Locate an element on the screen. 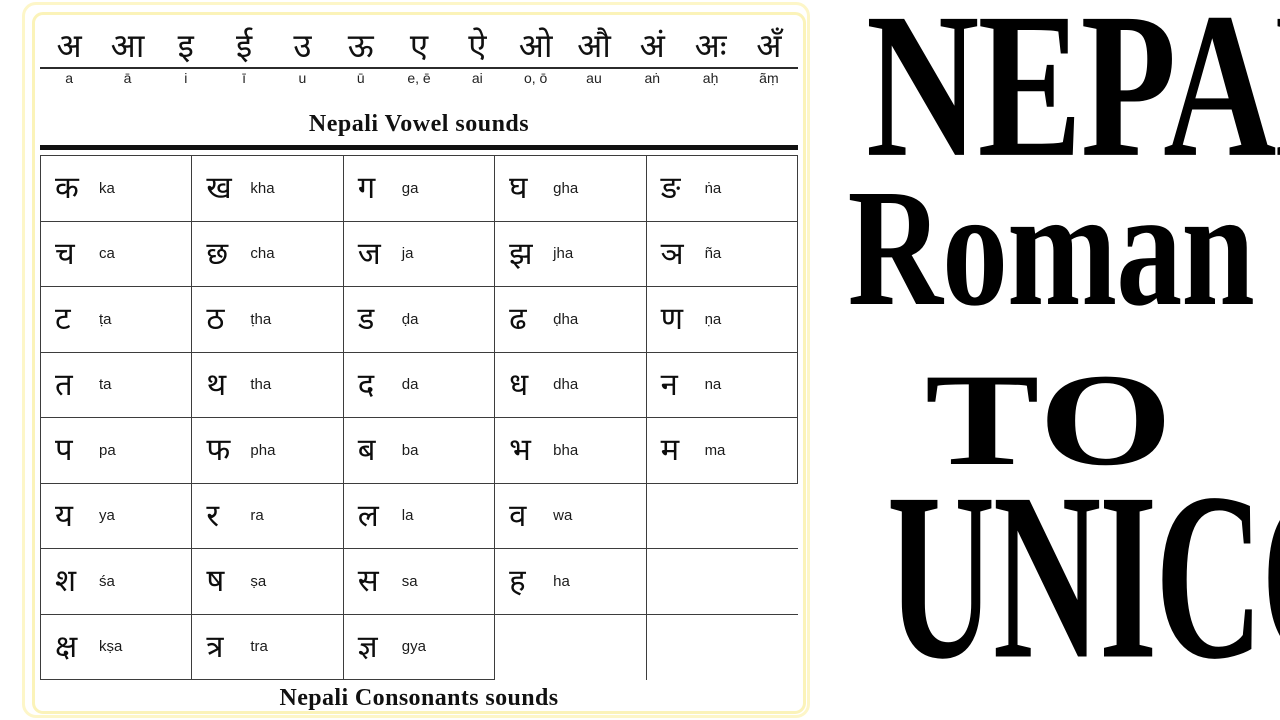  consonant-cell: क्ष kṣa is located at coordinates (116, 646).